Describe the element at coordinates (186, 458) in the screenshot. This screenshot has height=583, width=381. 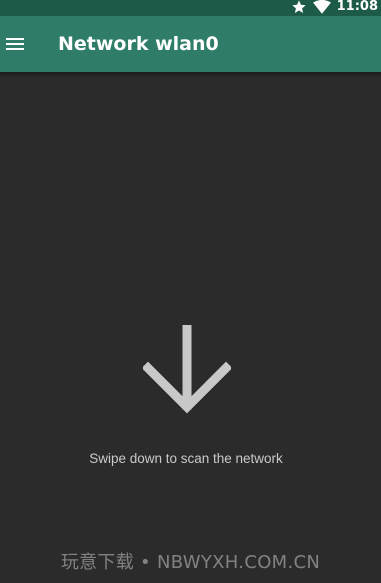
I see `scan-hint-text: Swipe down to scan the network` at that location.